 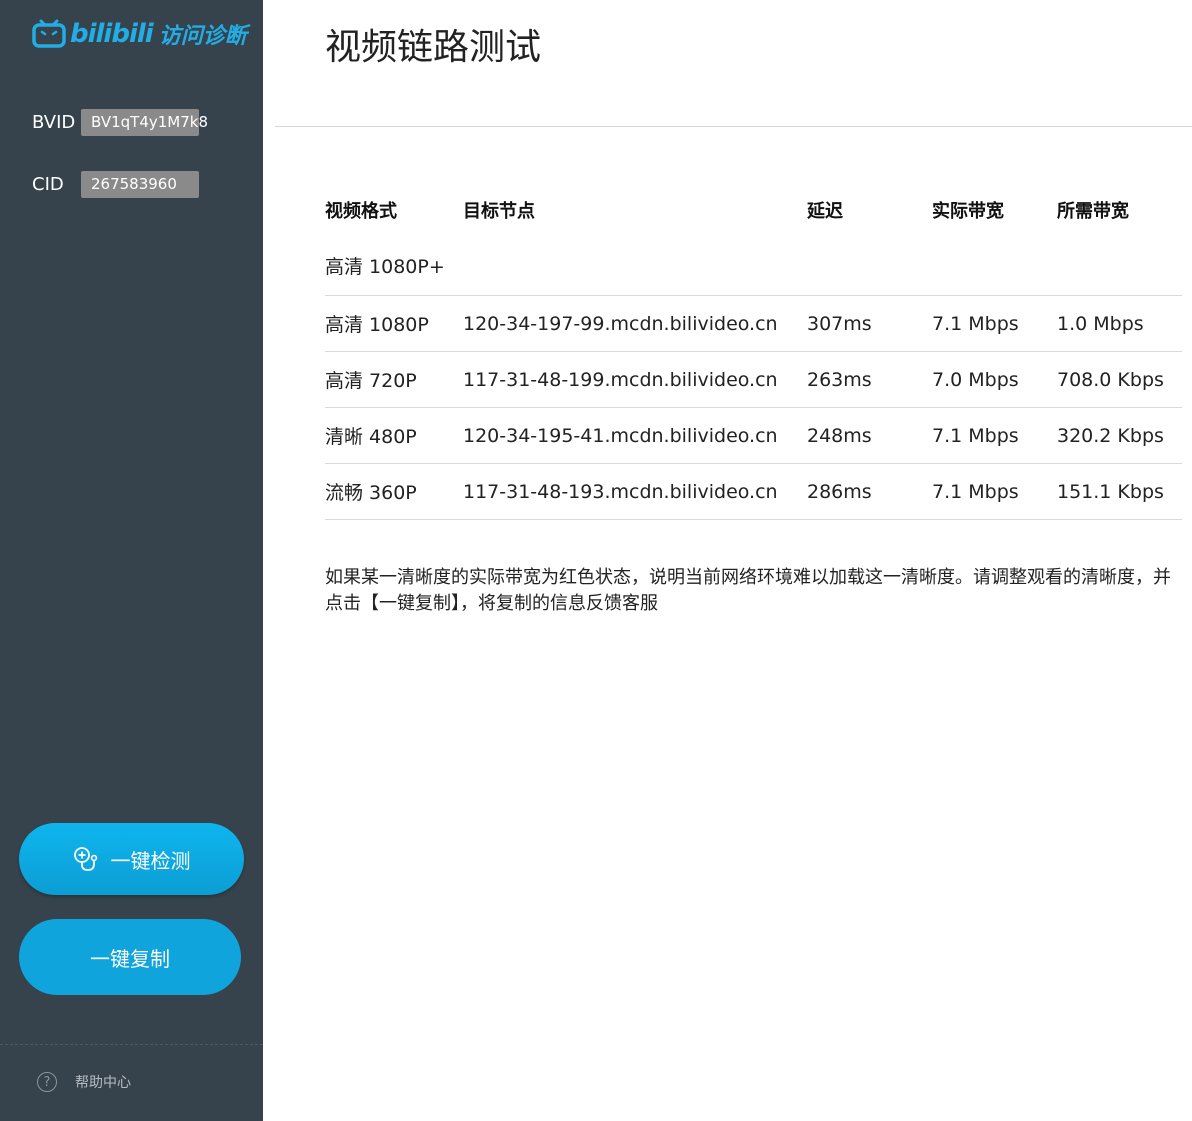 What do you see at coordinates (869, 491) in the screenshot?
I see `cell-latency: 286ms` at bounding box center [869, 491].